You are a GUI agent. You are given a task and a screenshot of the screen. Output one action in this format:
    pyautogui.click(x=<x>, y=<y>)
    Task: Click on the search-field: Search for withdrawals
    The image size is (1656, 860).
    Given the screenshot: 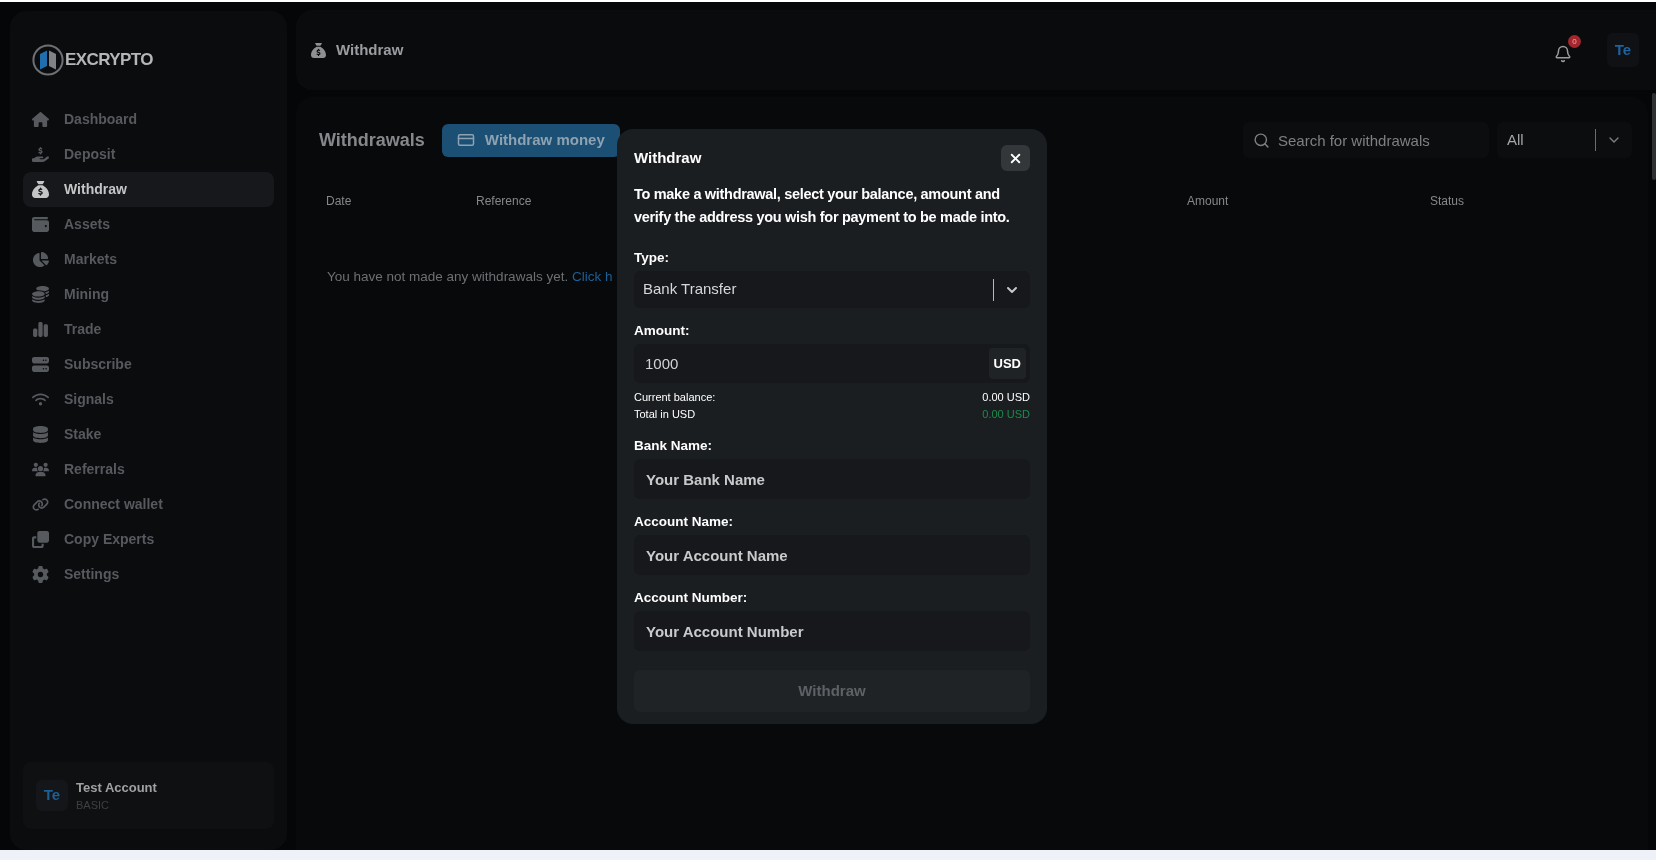 What is the action you would take?
    pyautogui.click(x=1366, y=140)
    